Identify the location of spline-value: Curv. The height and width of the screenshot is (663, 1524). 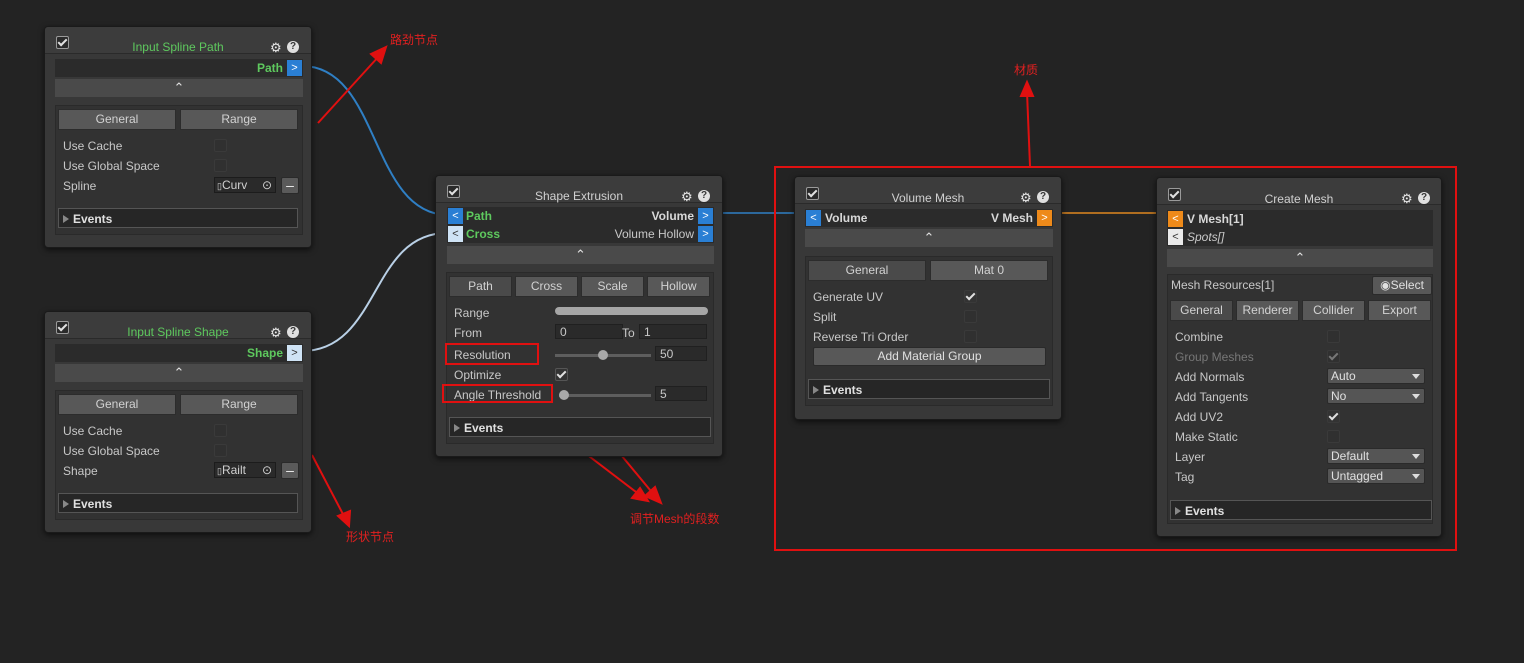
(234, 185).